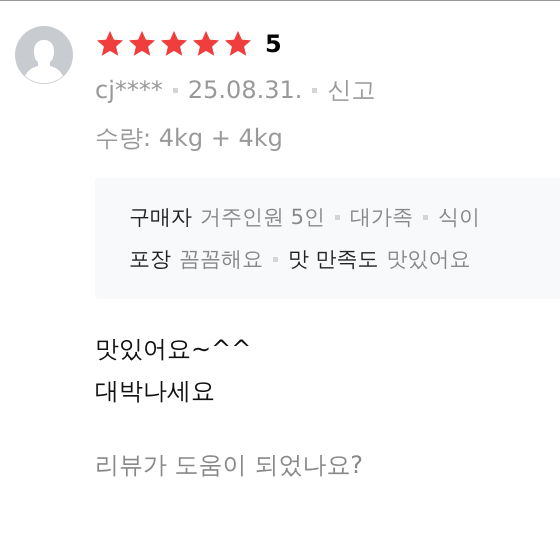 This screenshot has height=560, width=560. What do you see at coordinates (333, 259) in the screenshot?
I see `survey-label: 맛 만족도` at bounding box center [333, 259].